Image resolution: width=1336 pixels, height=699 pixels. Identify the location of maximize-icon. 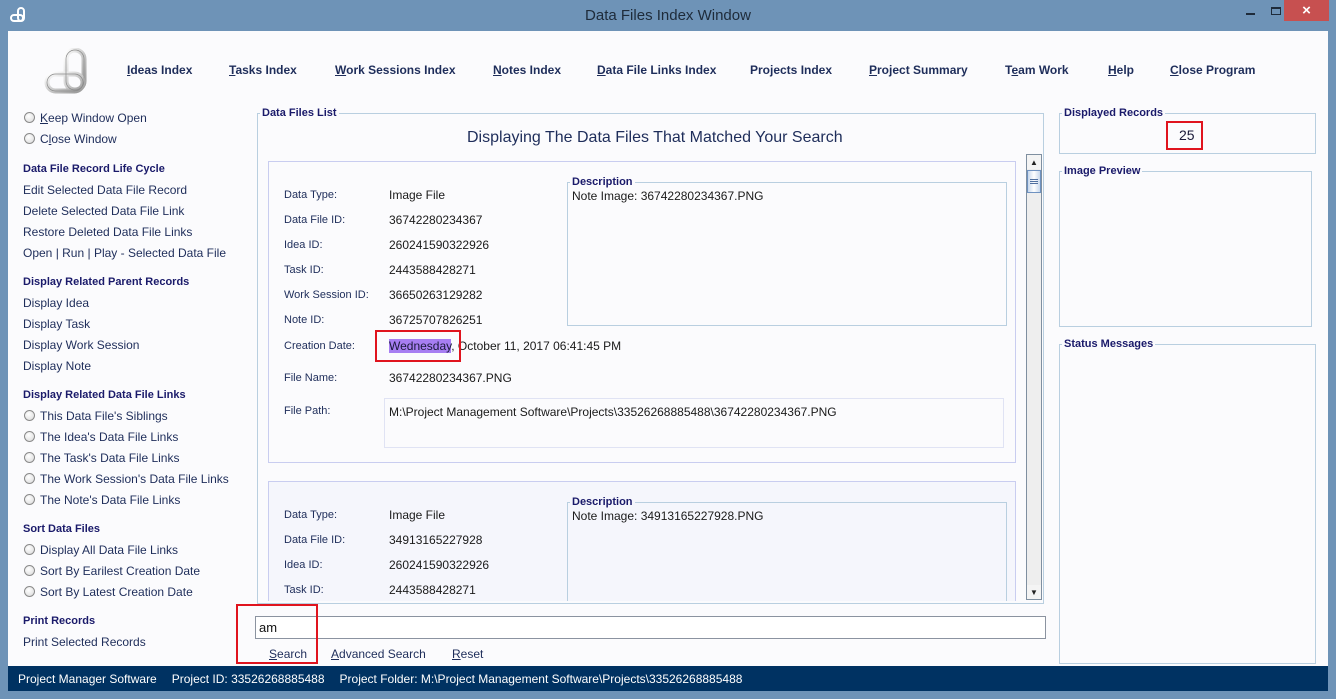
(1276, 10).